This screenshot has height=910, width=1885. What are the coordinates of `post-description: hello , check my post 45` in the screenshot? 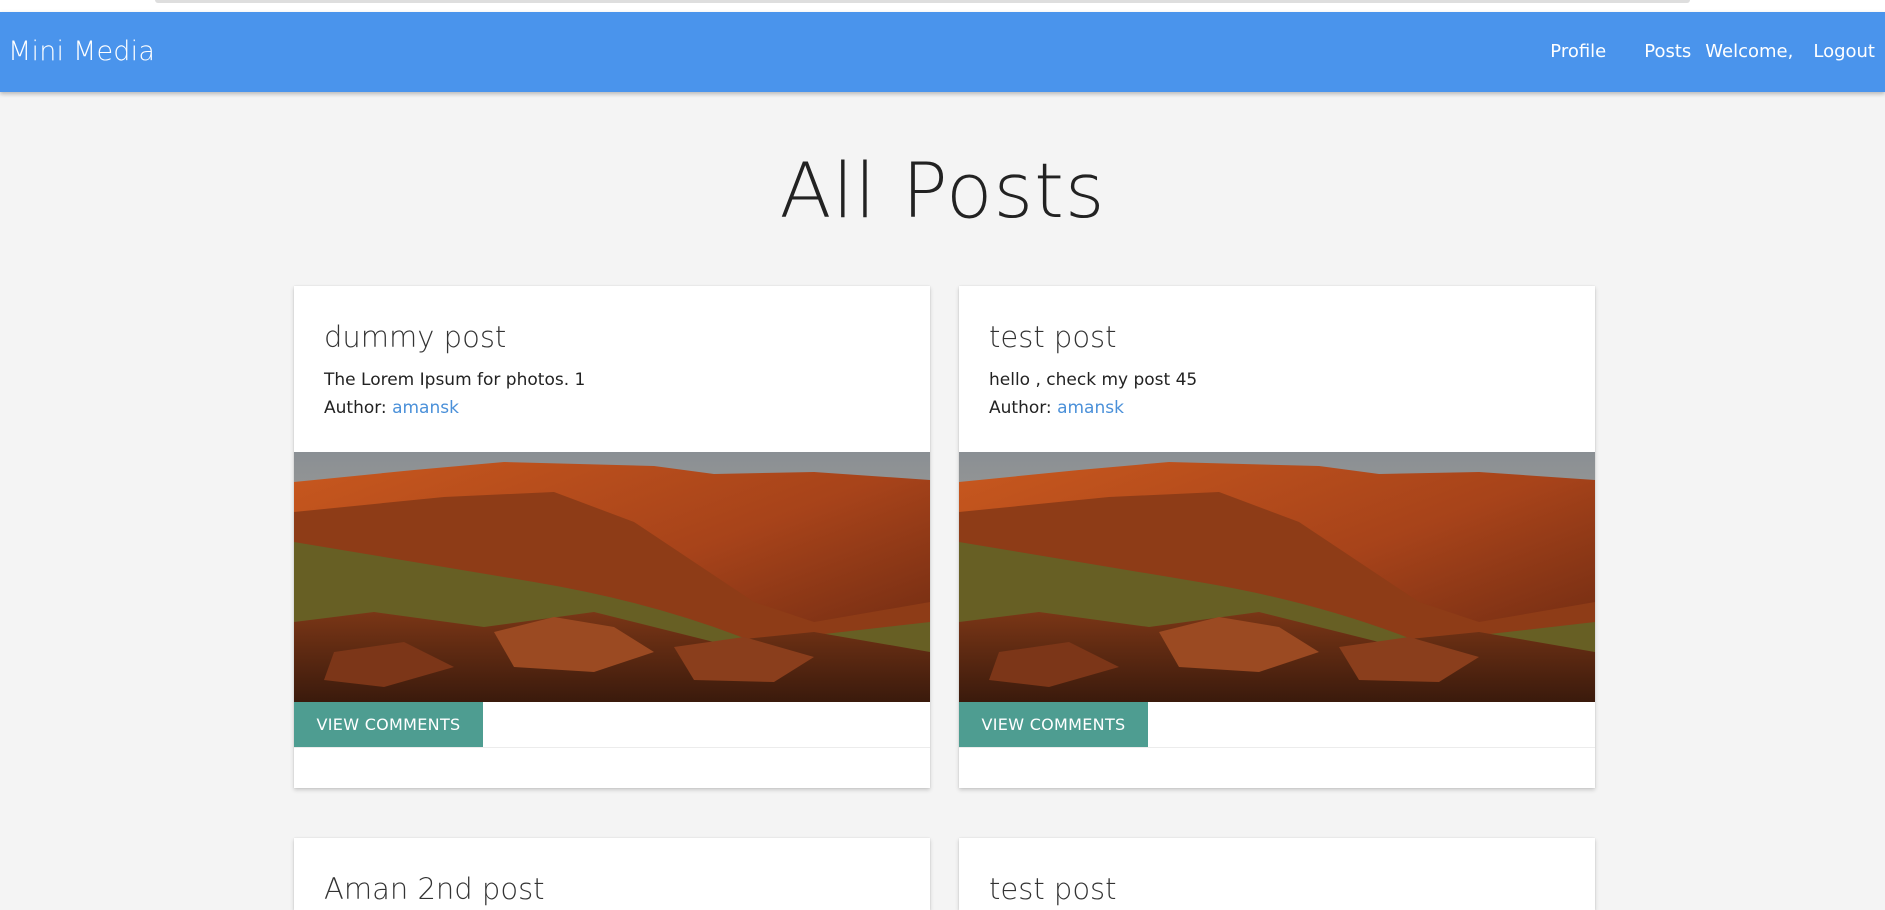 It's located at (1093, 380).